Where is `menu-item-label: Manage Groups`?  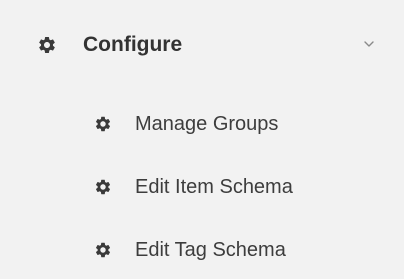 menu-item-label: Manage Groups is located at coordinates (207, 124).